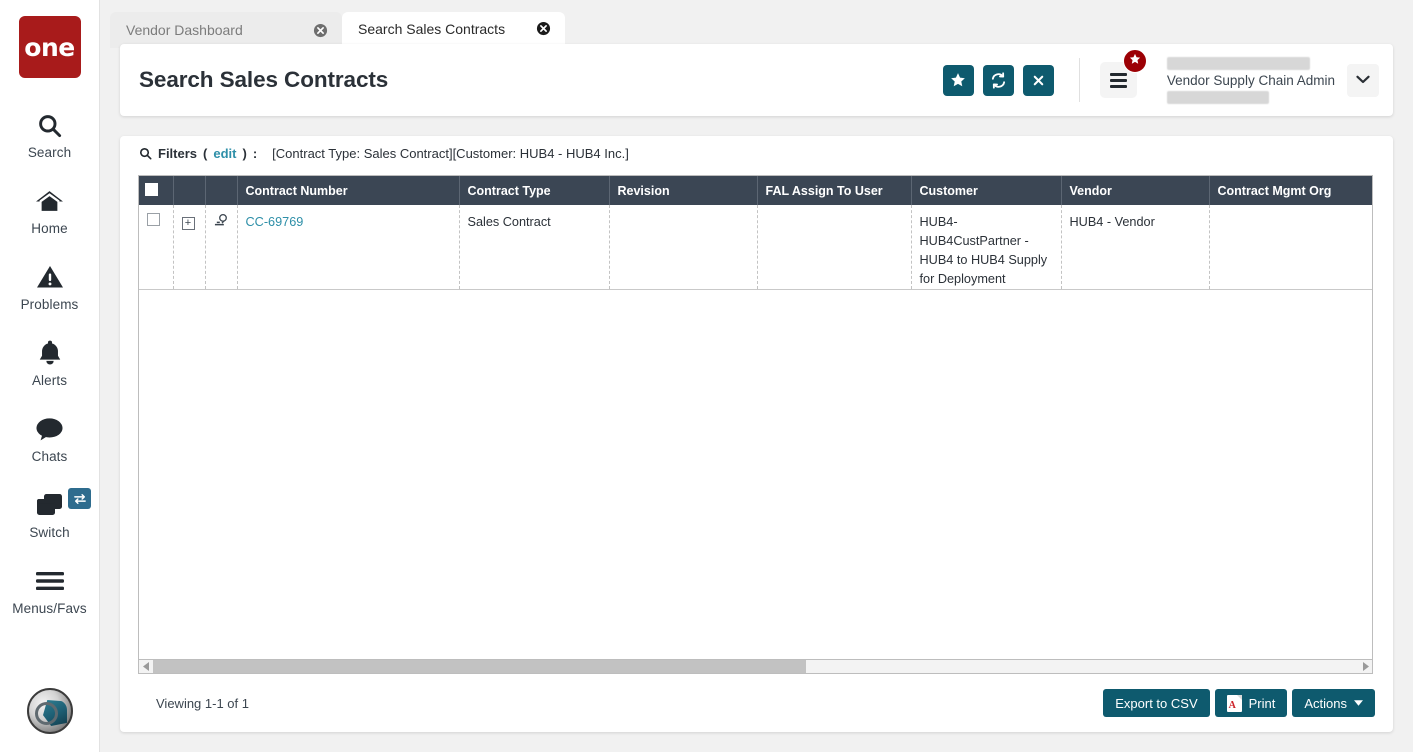 This screenshot has width=1413, height=752. What do you see at coordinates (348, 247) in the screenshot?
I see `cell-contract-number: CC-69769` at bounding box center [348, 247].